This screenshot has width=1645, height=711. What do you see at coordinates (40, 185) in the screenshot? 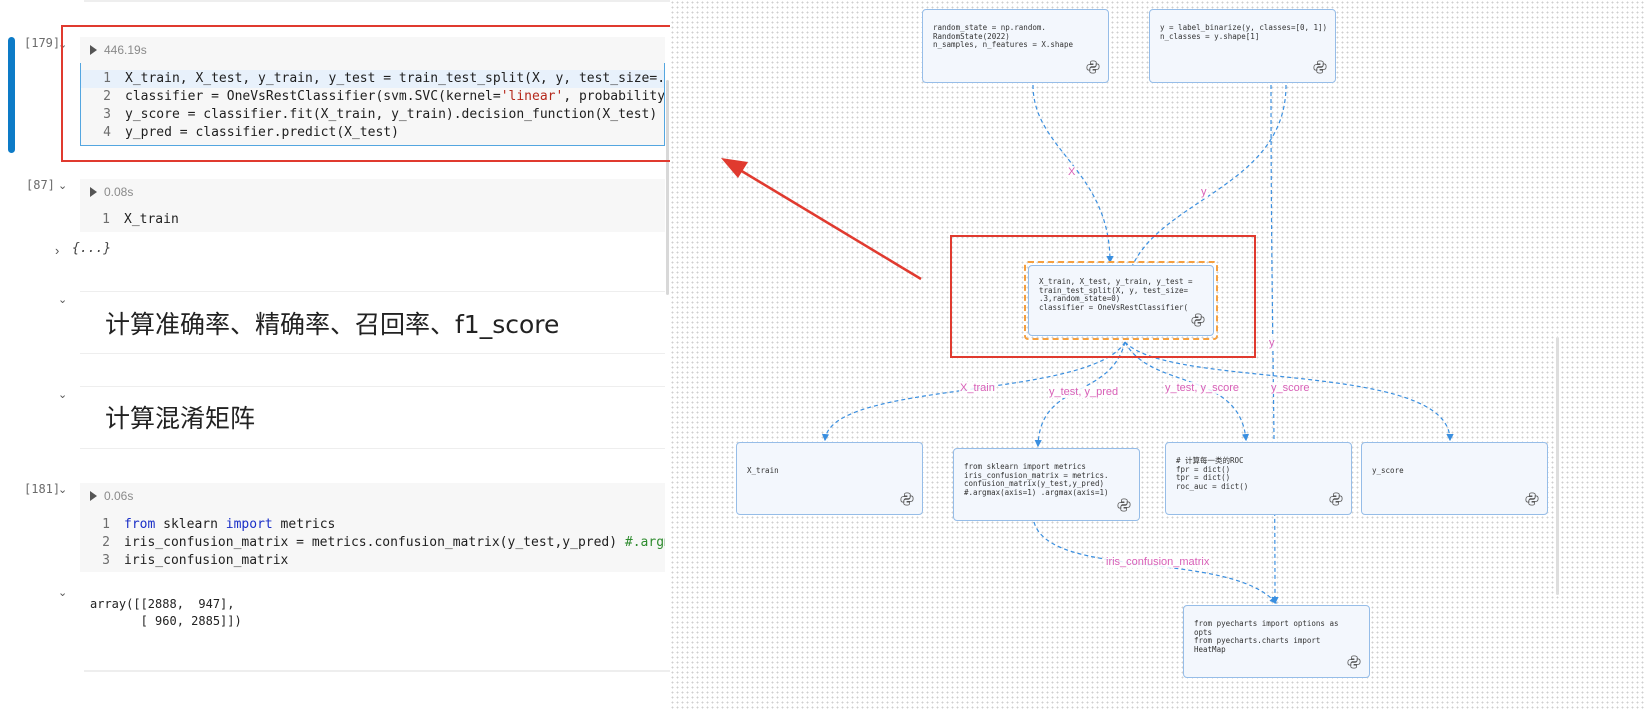
I see `exec-count: [87]` at bounding box center [40, 185].